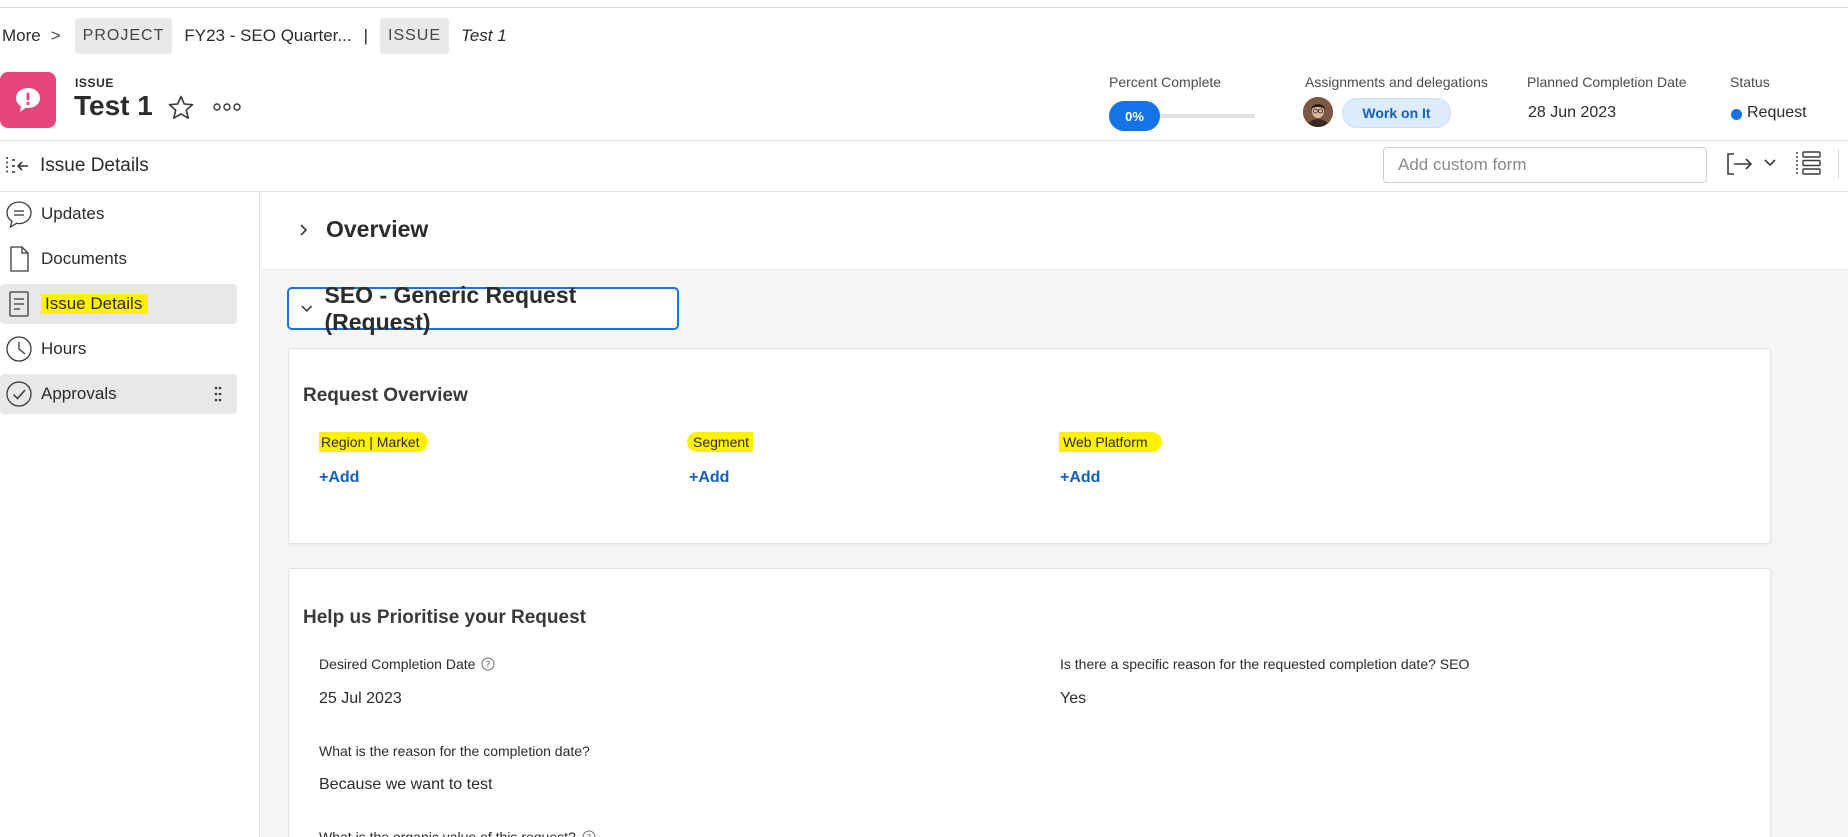 The height and width of the screenshot is (837, 1848). What do you see at coordinates (84, 258) in the screenshot?
I see `sidebar-item-label: Documents` at bounding box center [84, 258].